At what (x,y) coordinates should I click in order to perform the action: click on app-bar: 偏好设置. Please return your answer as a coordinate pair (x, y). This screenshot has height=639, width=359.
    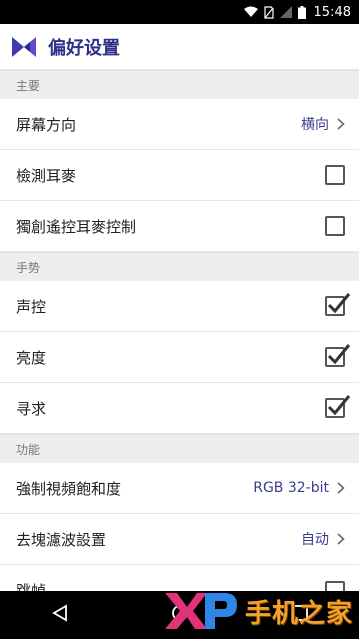
    Looking at the image, I should click on (179, 47).